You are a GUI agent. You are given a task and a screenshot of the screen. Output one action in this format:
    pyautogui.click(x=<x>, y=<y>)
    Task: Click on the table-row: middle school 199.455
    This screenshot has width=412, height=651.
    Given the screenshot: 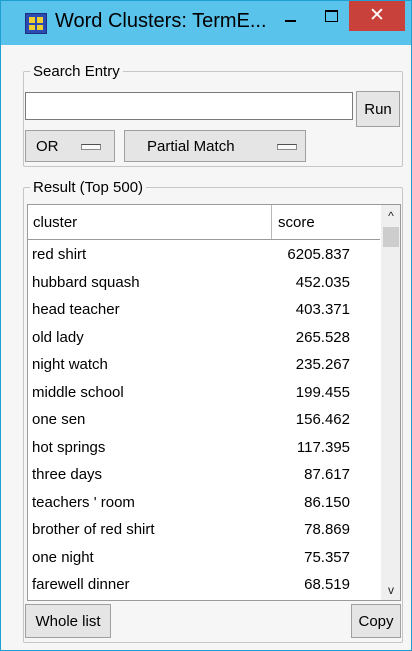 What is the action you would take?
    pyautogui.click(x=204, y=393)
    